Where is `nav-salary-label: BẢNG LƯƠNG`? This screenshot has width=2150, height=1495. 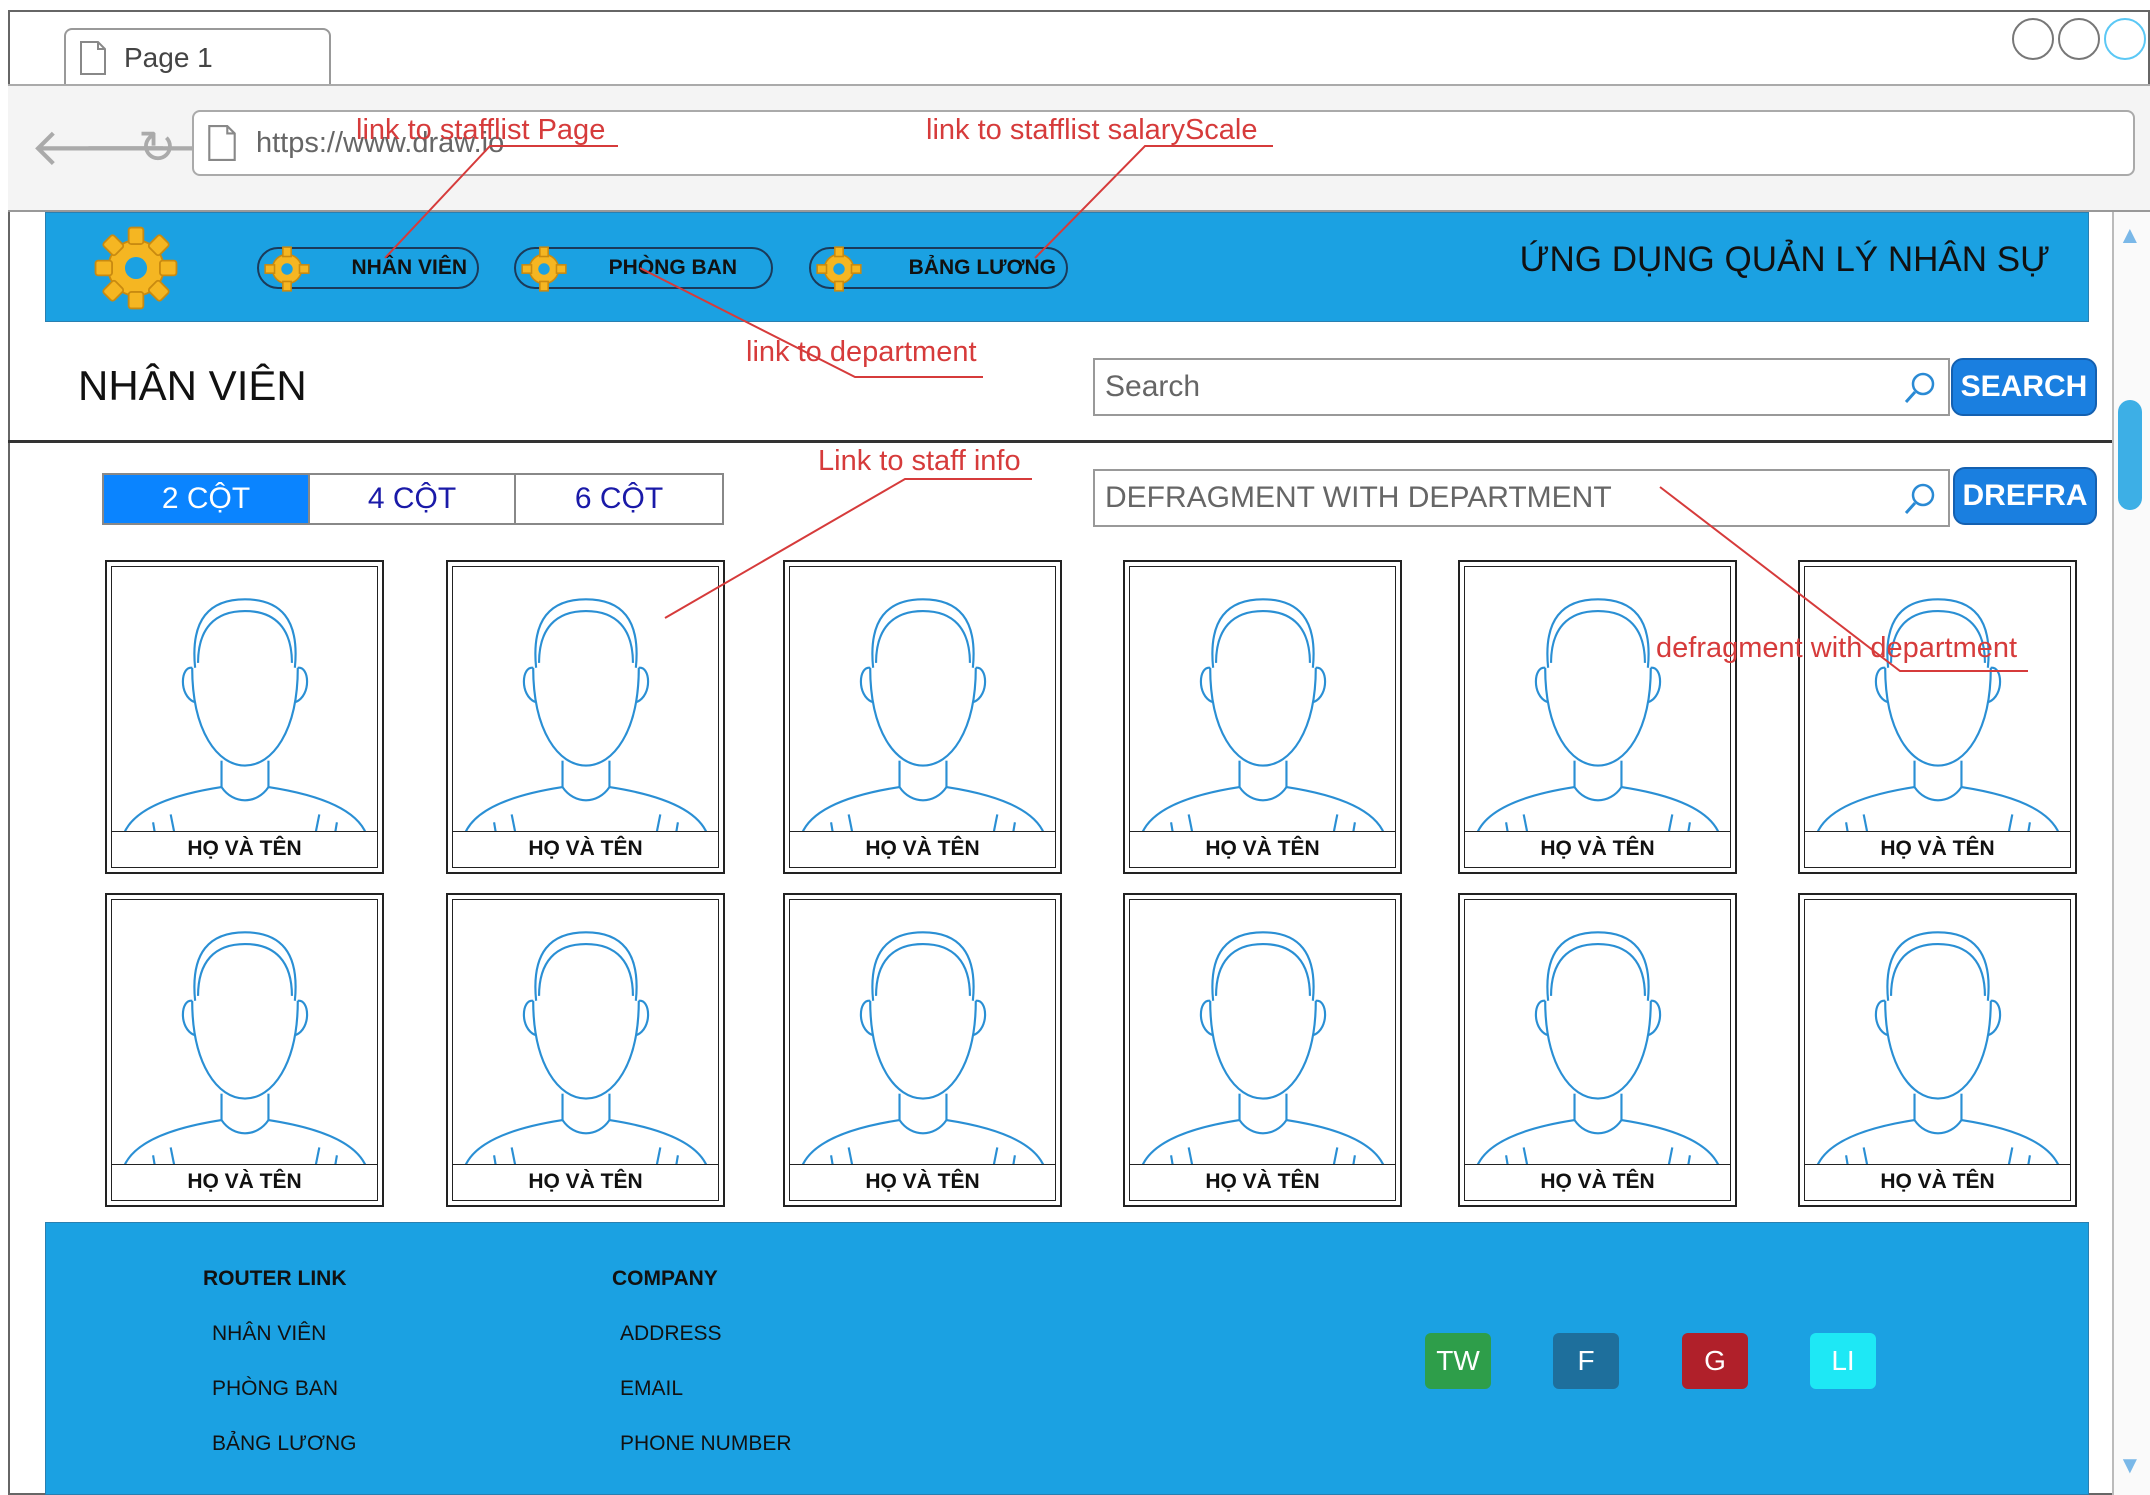
nav-salary-label: BẢNG LƯƠNG is located at coordinates (982, 267).